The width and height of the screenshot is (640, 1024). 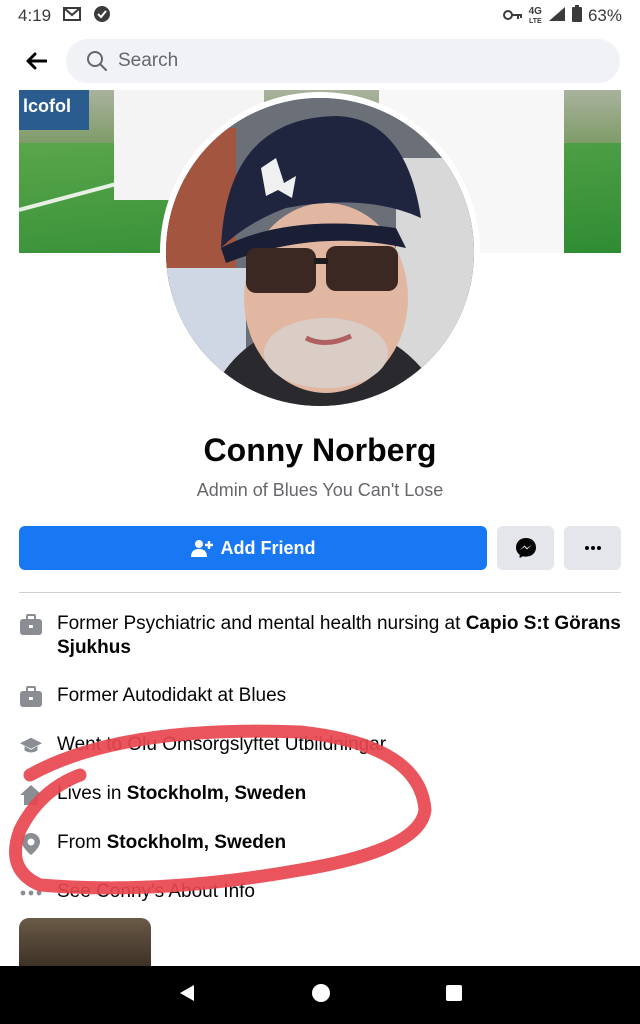 What do you see at coordinates (31, 795) in the screenshot?
I see `home-icon` at bounding box center [31, 795].